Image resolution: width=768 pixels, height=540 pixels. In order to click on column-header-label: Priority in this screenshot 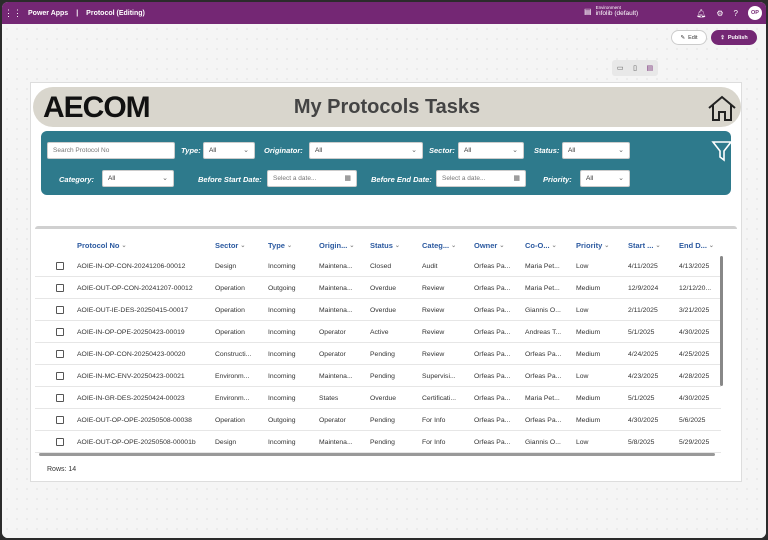, I will do `click(589, 245)`.